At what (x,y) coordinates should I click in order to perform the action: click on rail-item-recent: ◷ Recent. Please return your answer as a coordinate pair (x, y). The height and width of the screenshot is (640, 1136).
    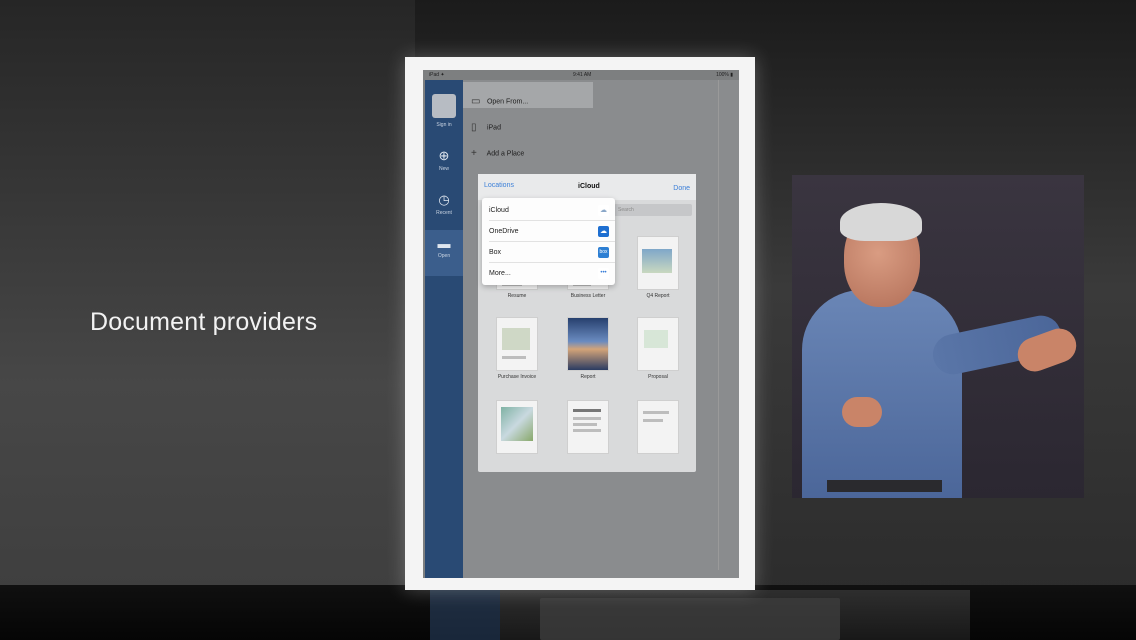
    Looking at the image, I should click on (444, 204).